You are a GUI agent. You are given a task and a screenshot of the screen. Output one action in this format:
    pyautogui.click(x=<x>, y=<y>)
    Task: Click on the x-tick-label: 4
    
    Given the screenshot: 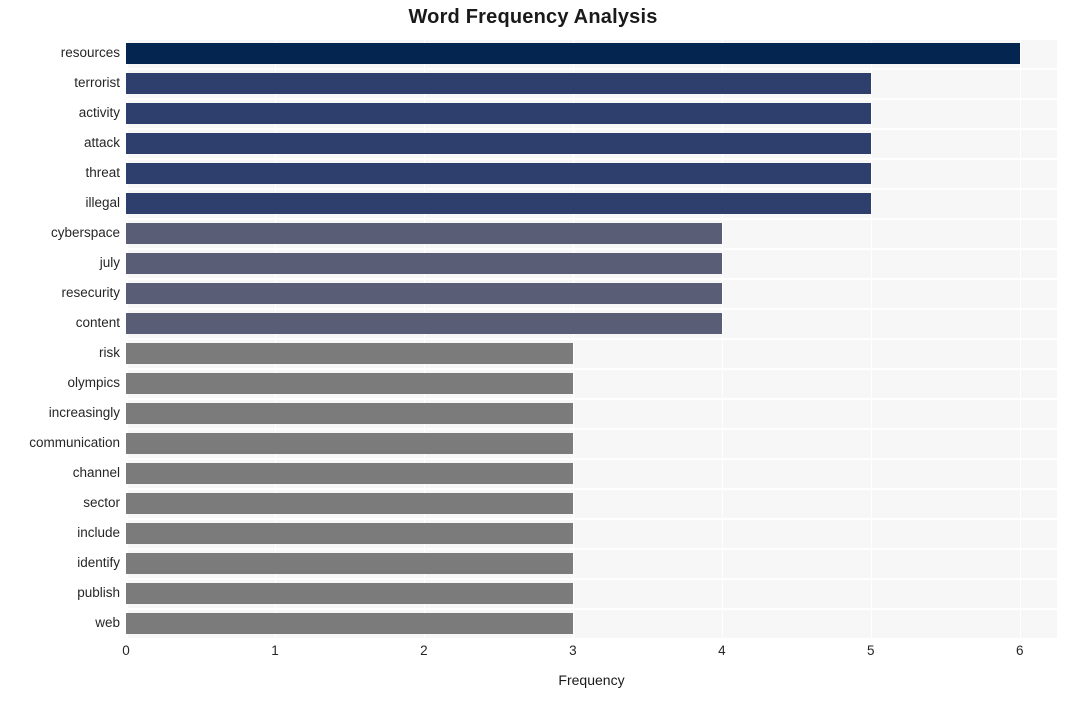 What is the action you would take?
    pyautogui.click(x=722, y=650)
    